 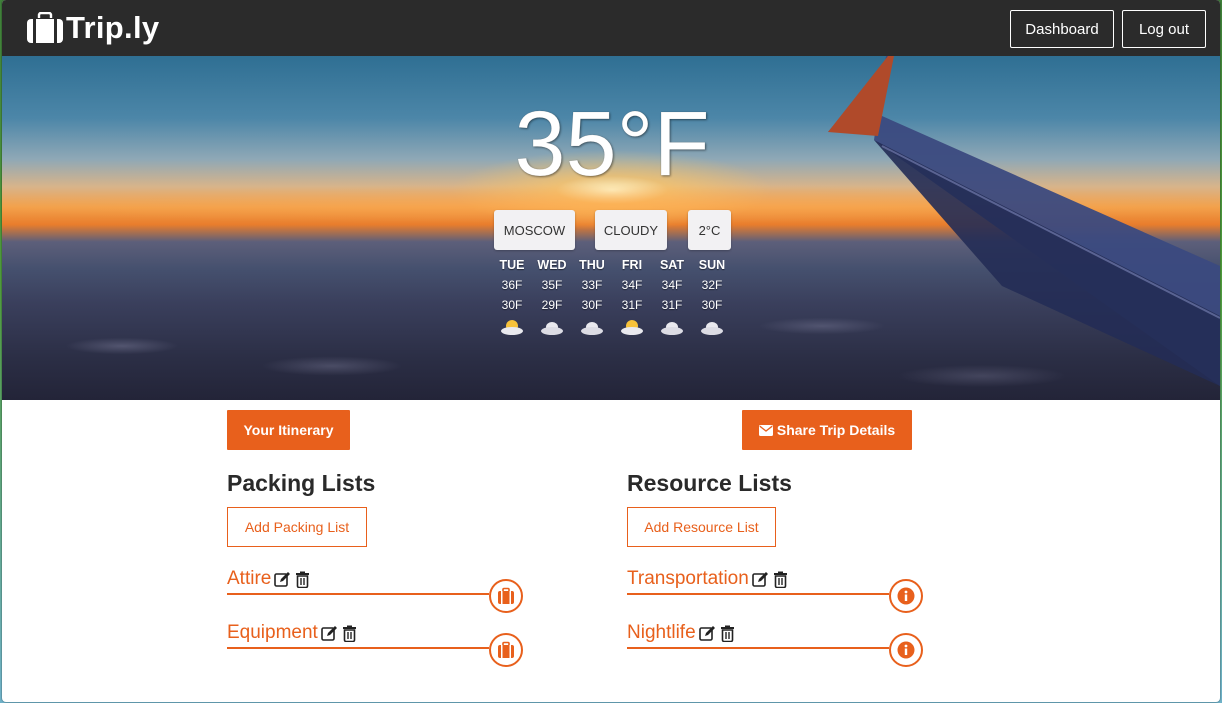 What do you see at coordinates (775, 644) in the screenshot?
I see `list-item: Nightlife` at bounding box center [775, 644].